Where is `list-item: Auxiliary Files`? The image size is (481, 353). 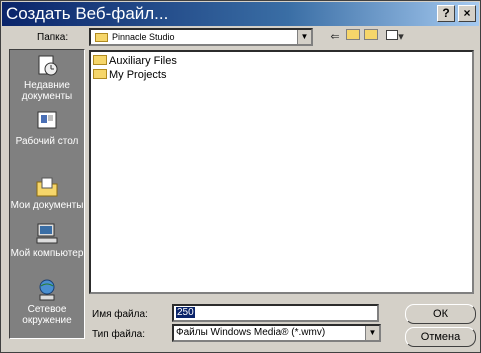
list-item: Auxiliary Files is located at coordinates (135, 61).